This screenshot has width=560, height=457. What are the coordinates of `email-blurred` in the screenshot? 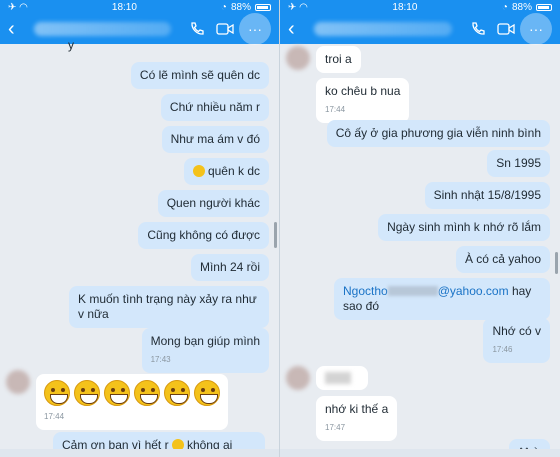 It's located at (412, 291).